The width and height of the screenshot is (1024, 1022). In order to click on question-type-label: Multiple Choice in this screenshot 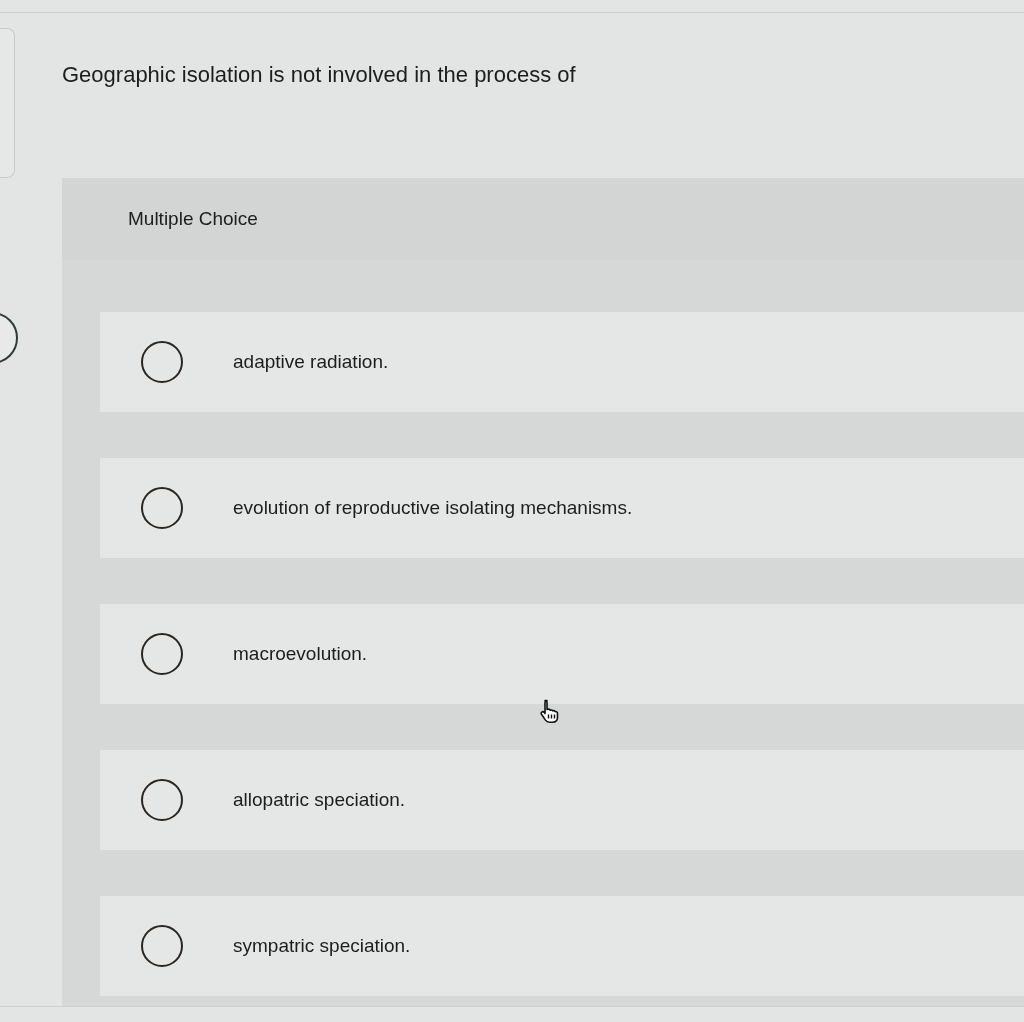, I will do `click(193, 219)`.